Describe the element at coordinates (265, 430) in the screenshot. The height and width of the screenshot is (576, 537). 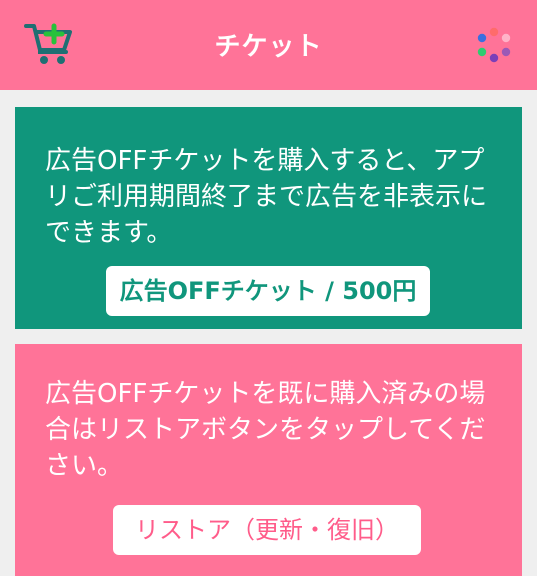
I see `restore-description: 広告OFFチケットを既に購入済みの場合はリストアボタンをタップしてください。` at that location.